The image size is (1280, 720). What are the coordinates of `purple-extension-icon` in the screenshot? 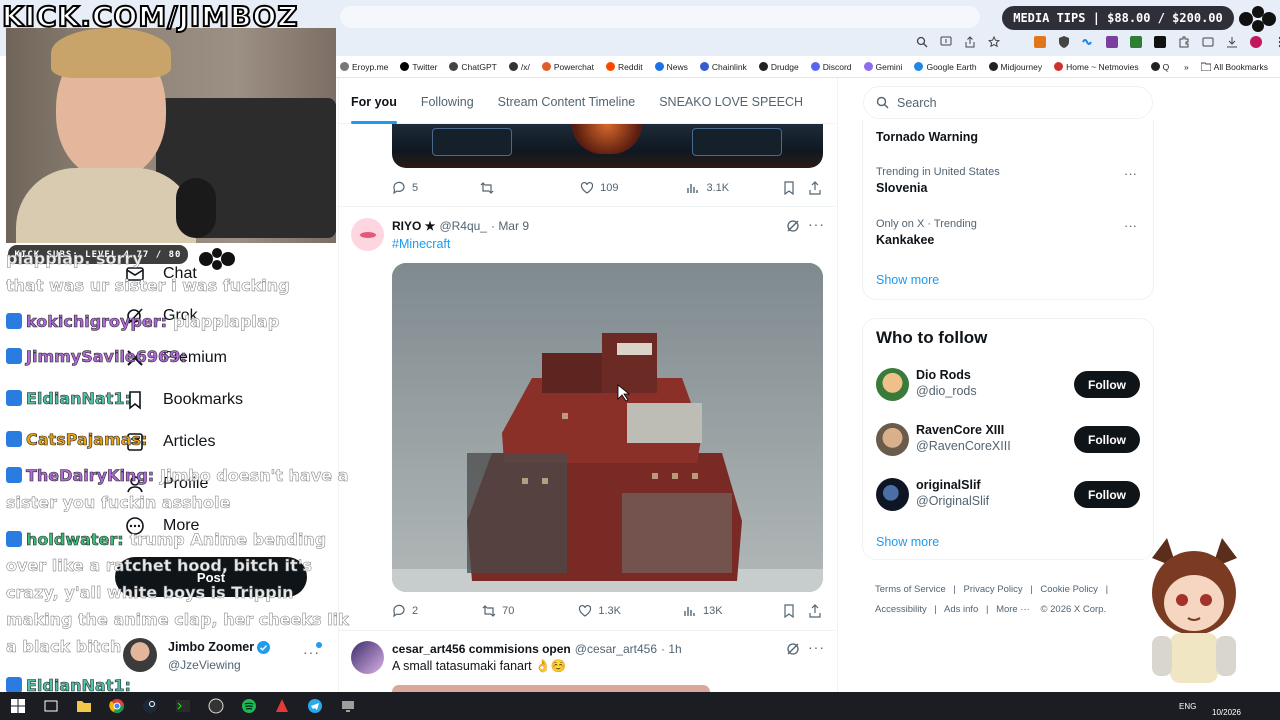 It's located at (1112, 42).